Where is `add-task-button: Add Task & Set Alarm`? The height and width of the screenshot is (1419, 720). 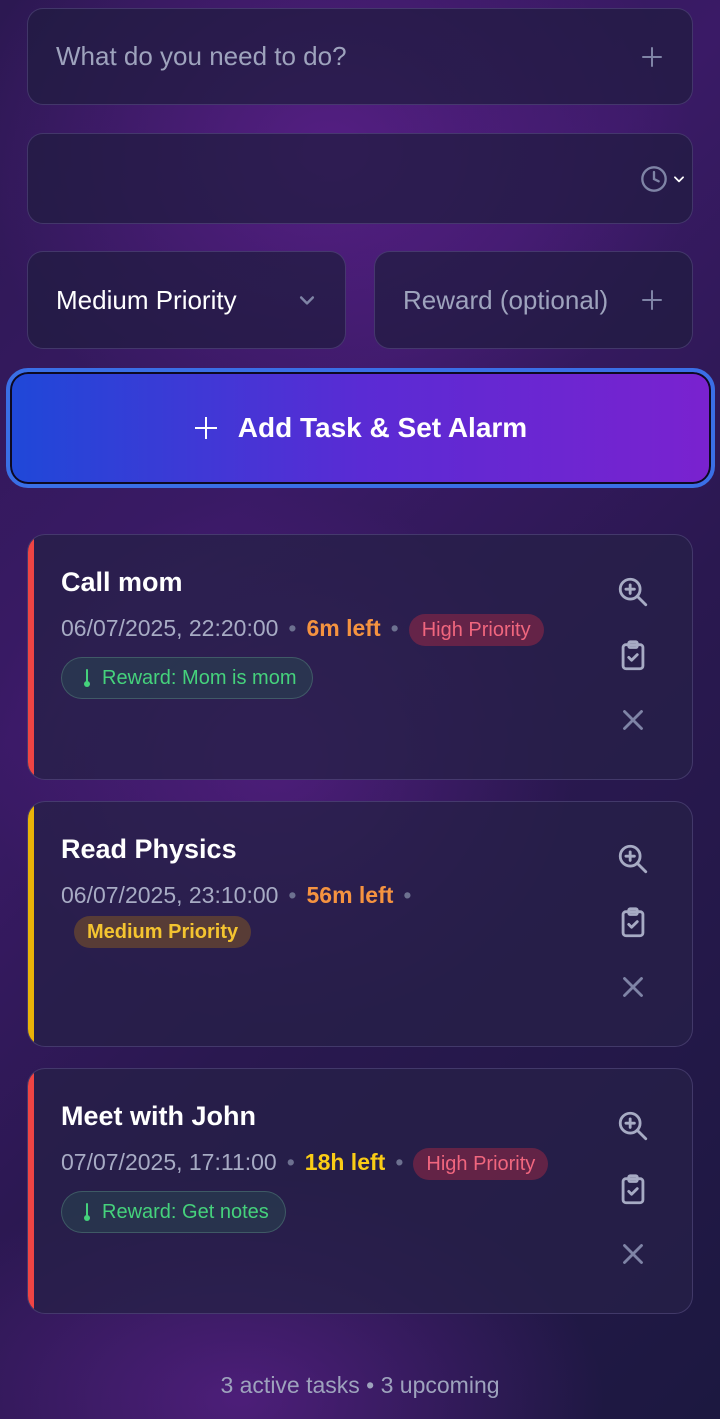
add-task-button: Add Task & Set Alarm is located at coordinates (360, 428).